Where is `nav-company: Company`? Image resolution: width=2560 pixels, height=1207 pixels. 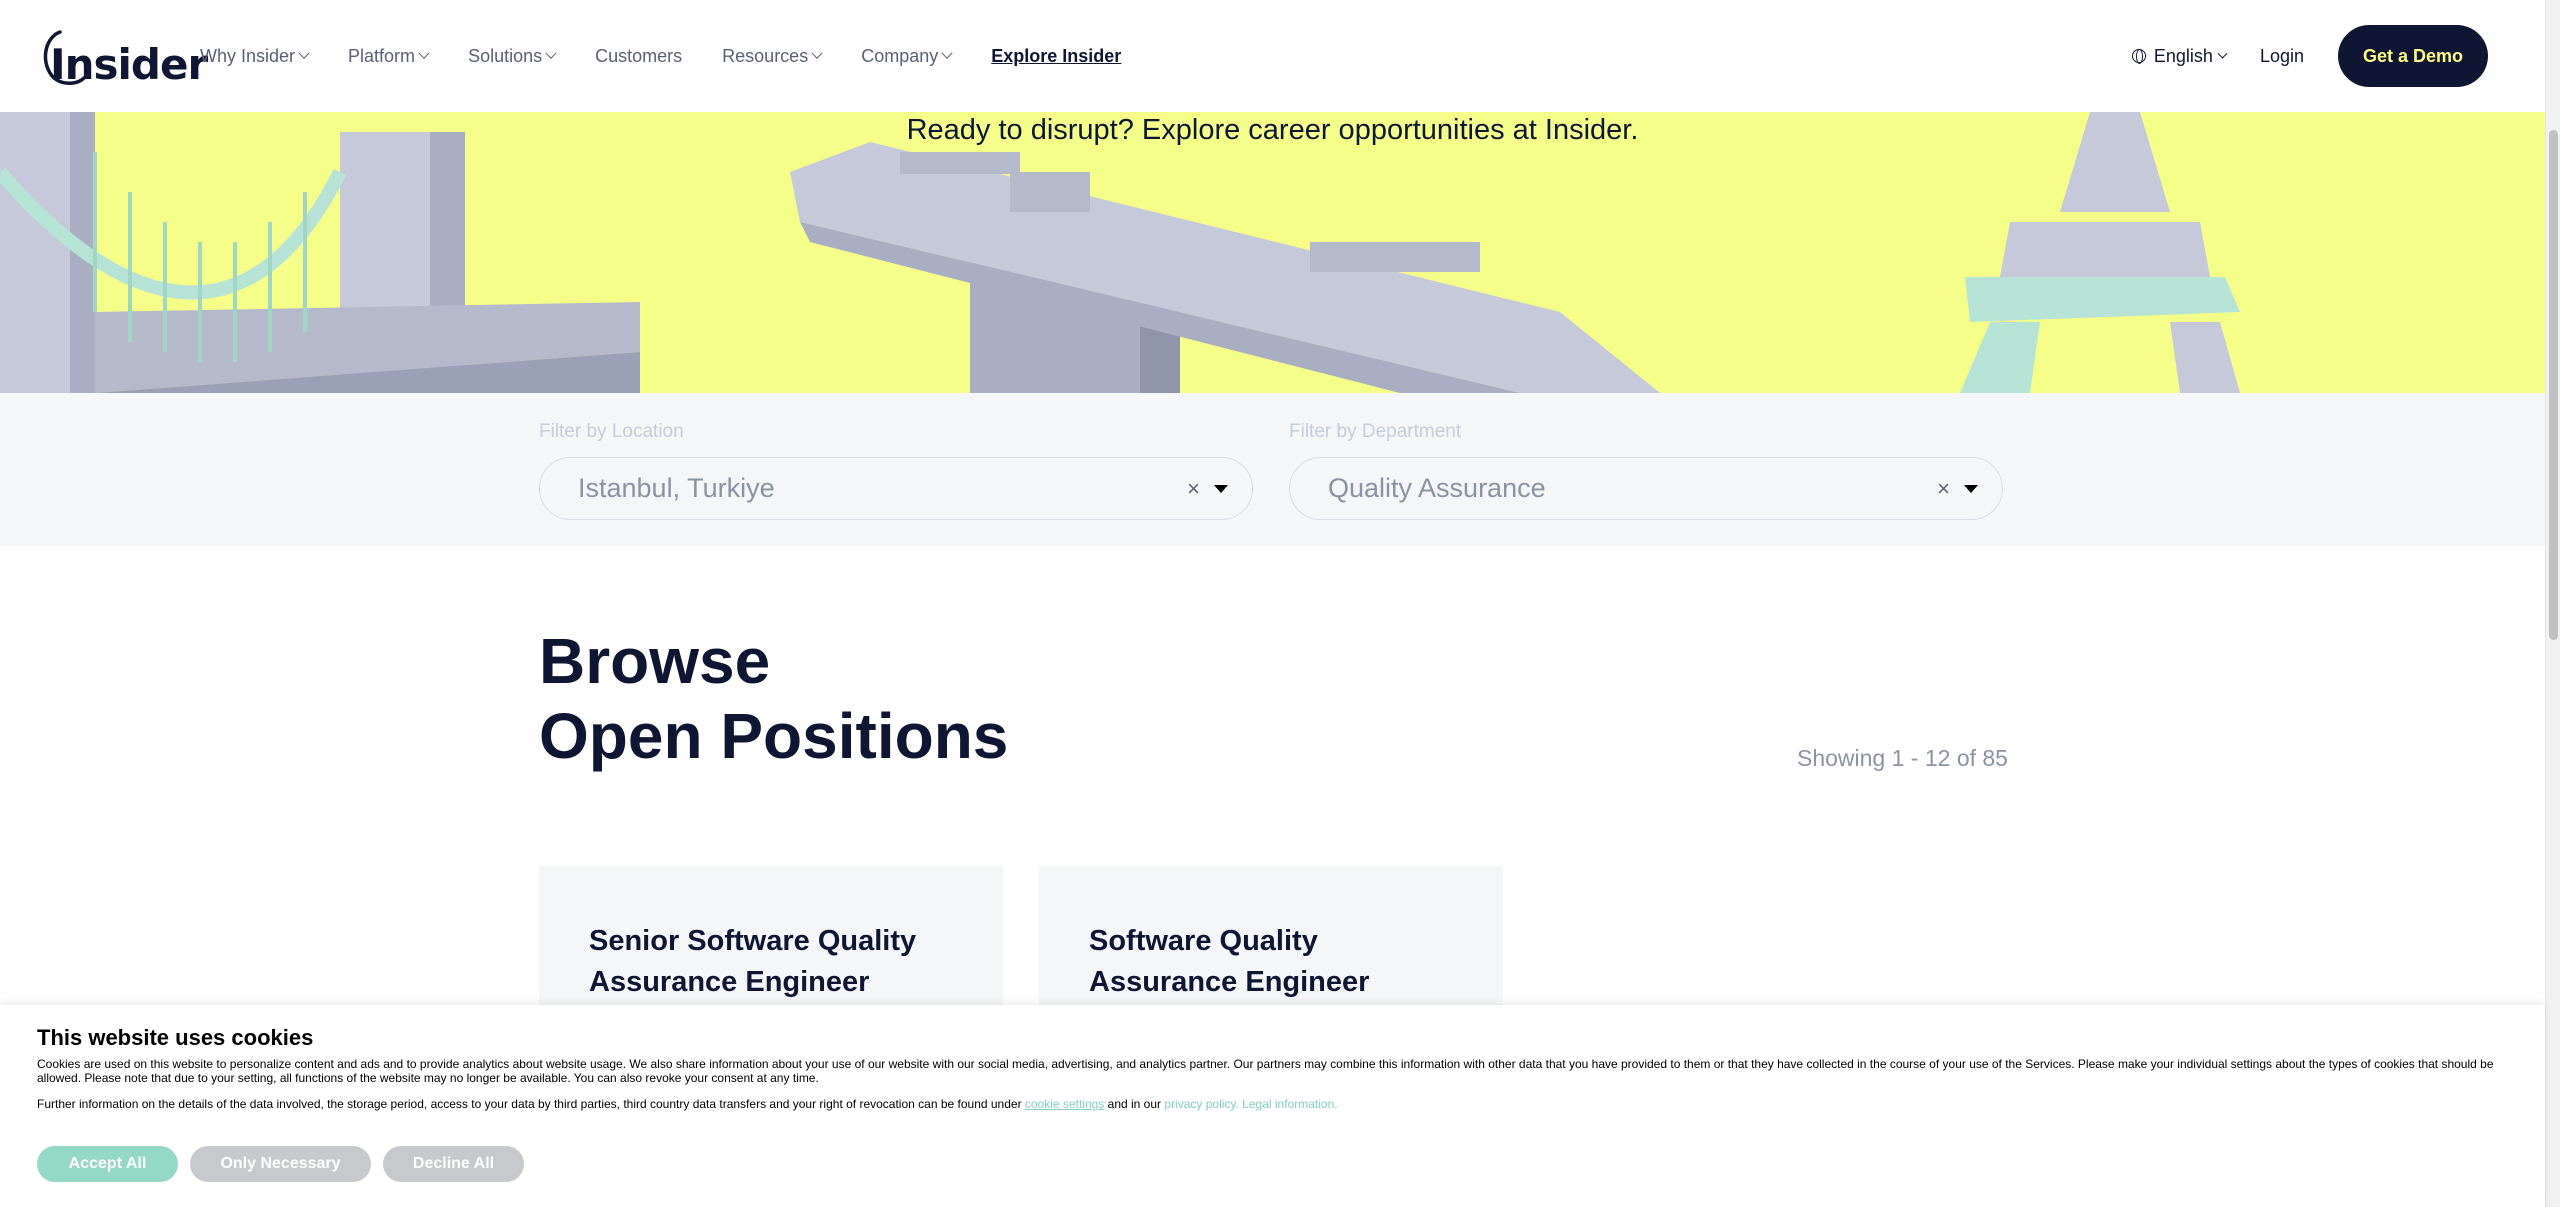
nav-company: Company is located at coordinates (907, 56).